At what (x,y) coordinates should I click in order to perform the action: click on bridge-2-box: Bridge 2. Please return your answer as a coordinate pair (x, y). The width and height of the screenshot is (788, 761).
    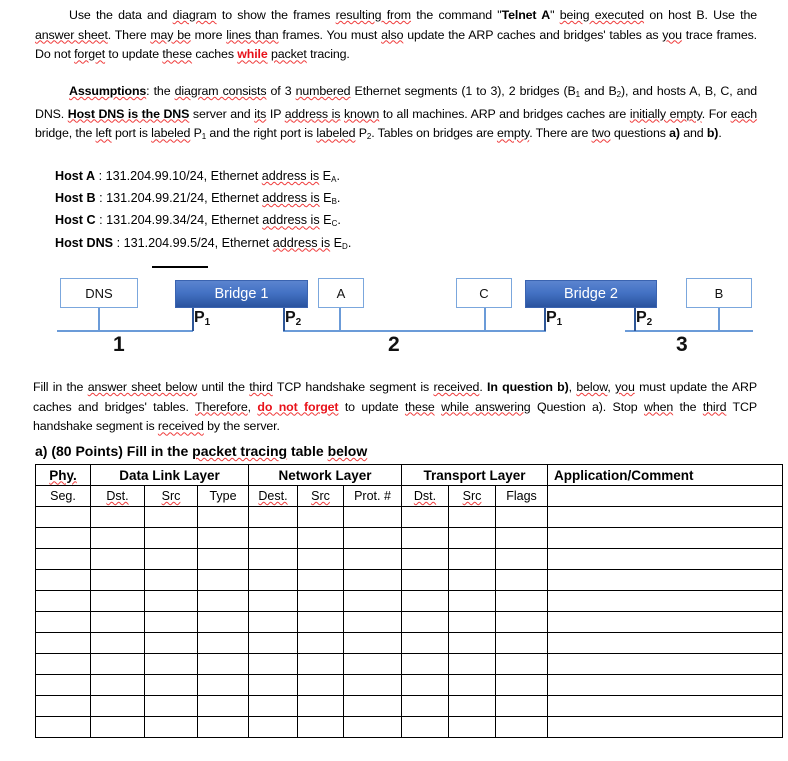
    Looking at the image, I should click on (591, 294).